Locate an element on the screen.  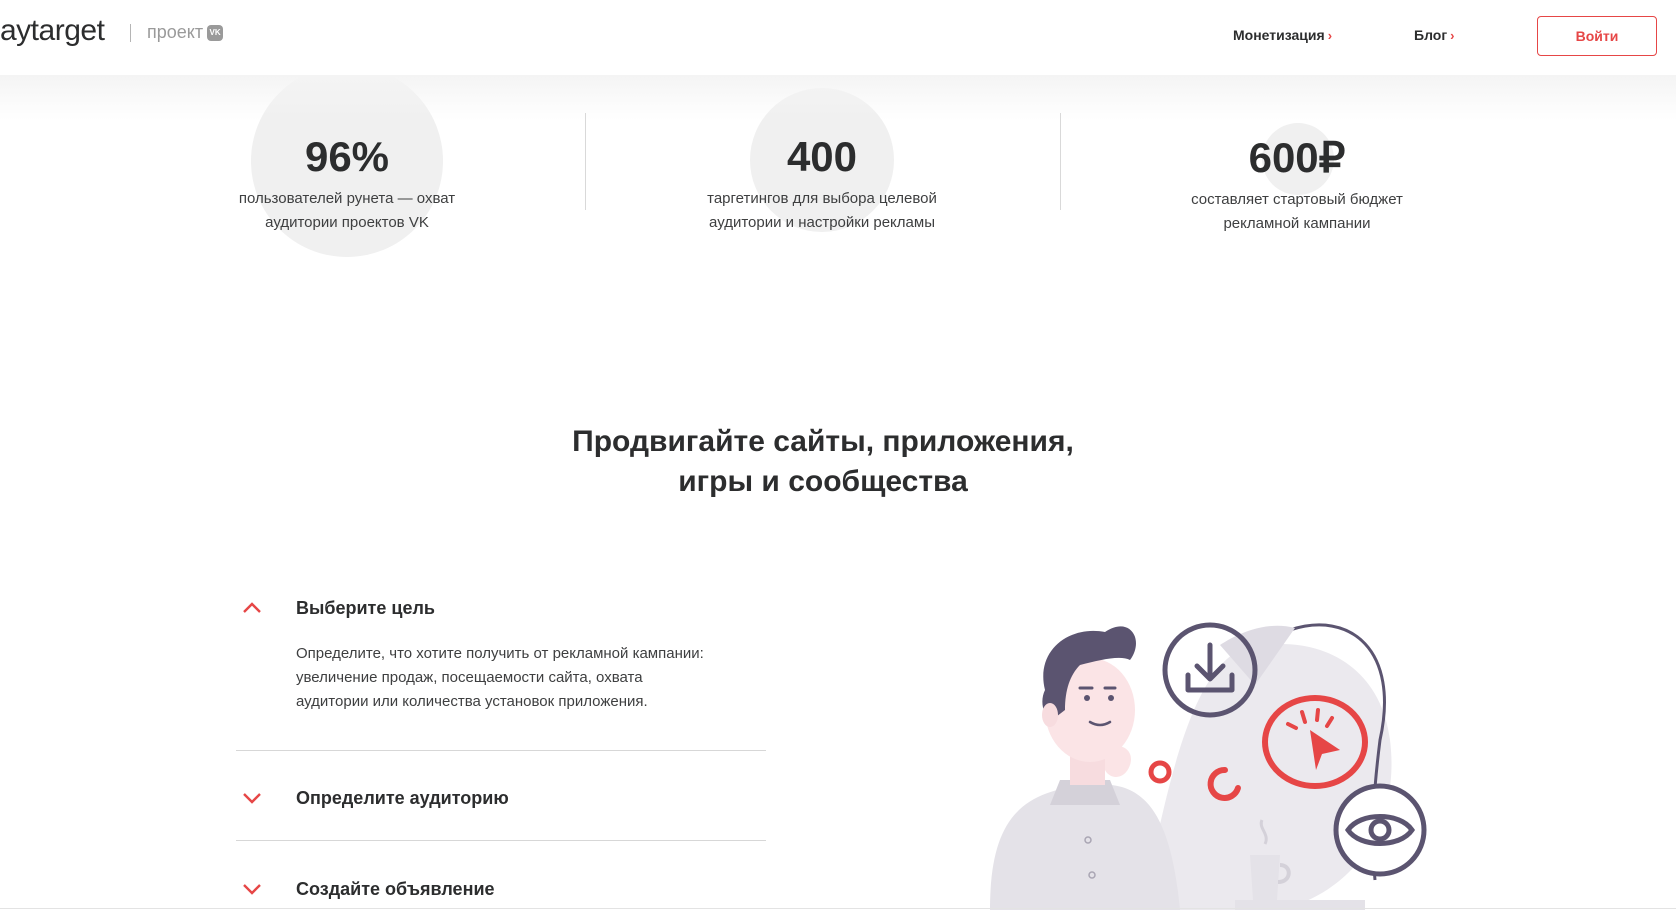
accordion-title: Создайте объявление is located at coordinates (395, 888).